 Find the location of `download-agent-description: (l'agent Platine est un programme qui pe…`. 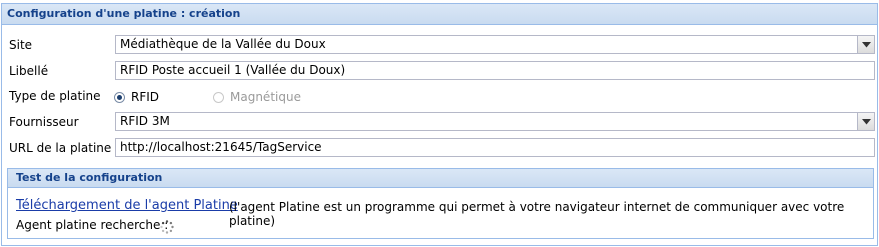

download-agent-description: (l'agent Platine est un programme qui pe… is located at coordinates (537, 214).